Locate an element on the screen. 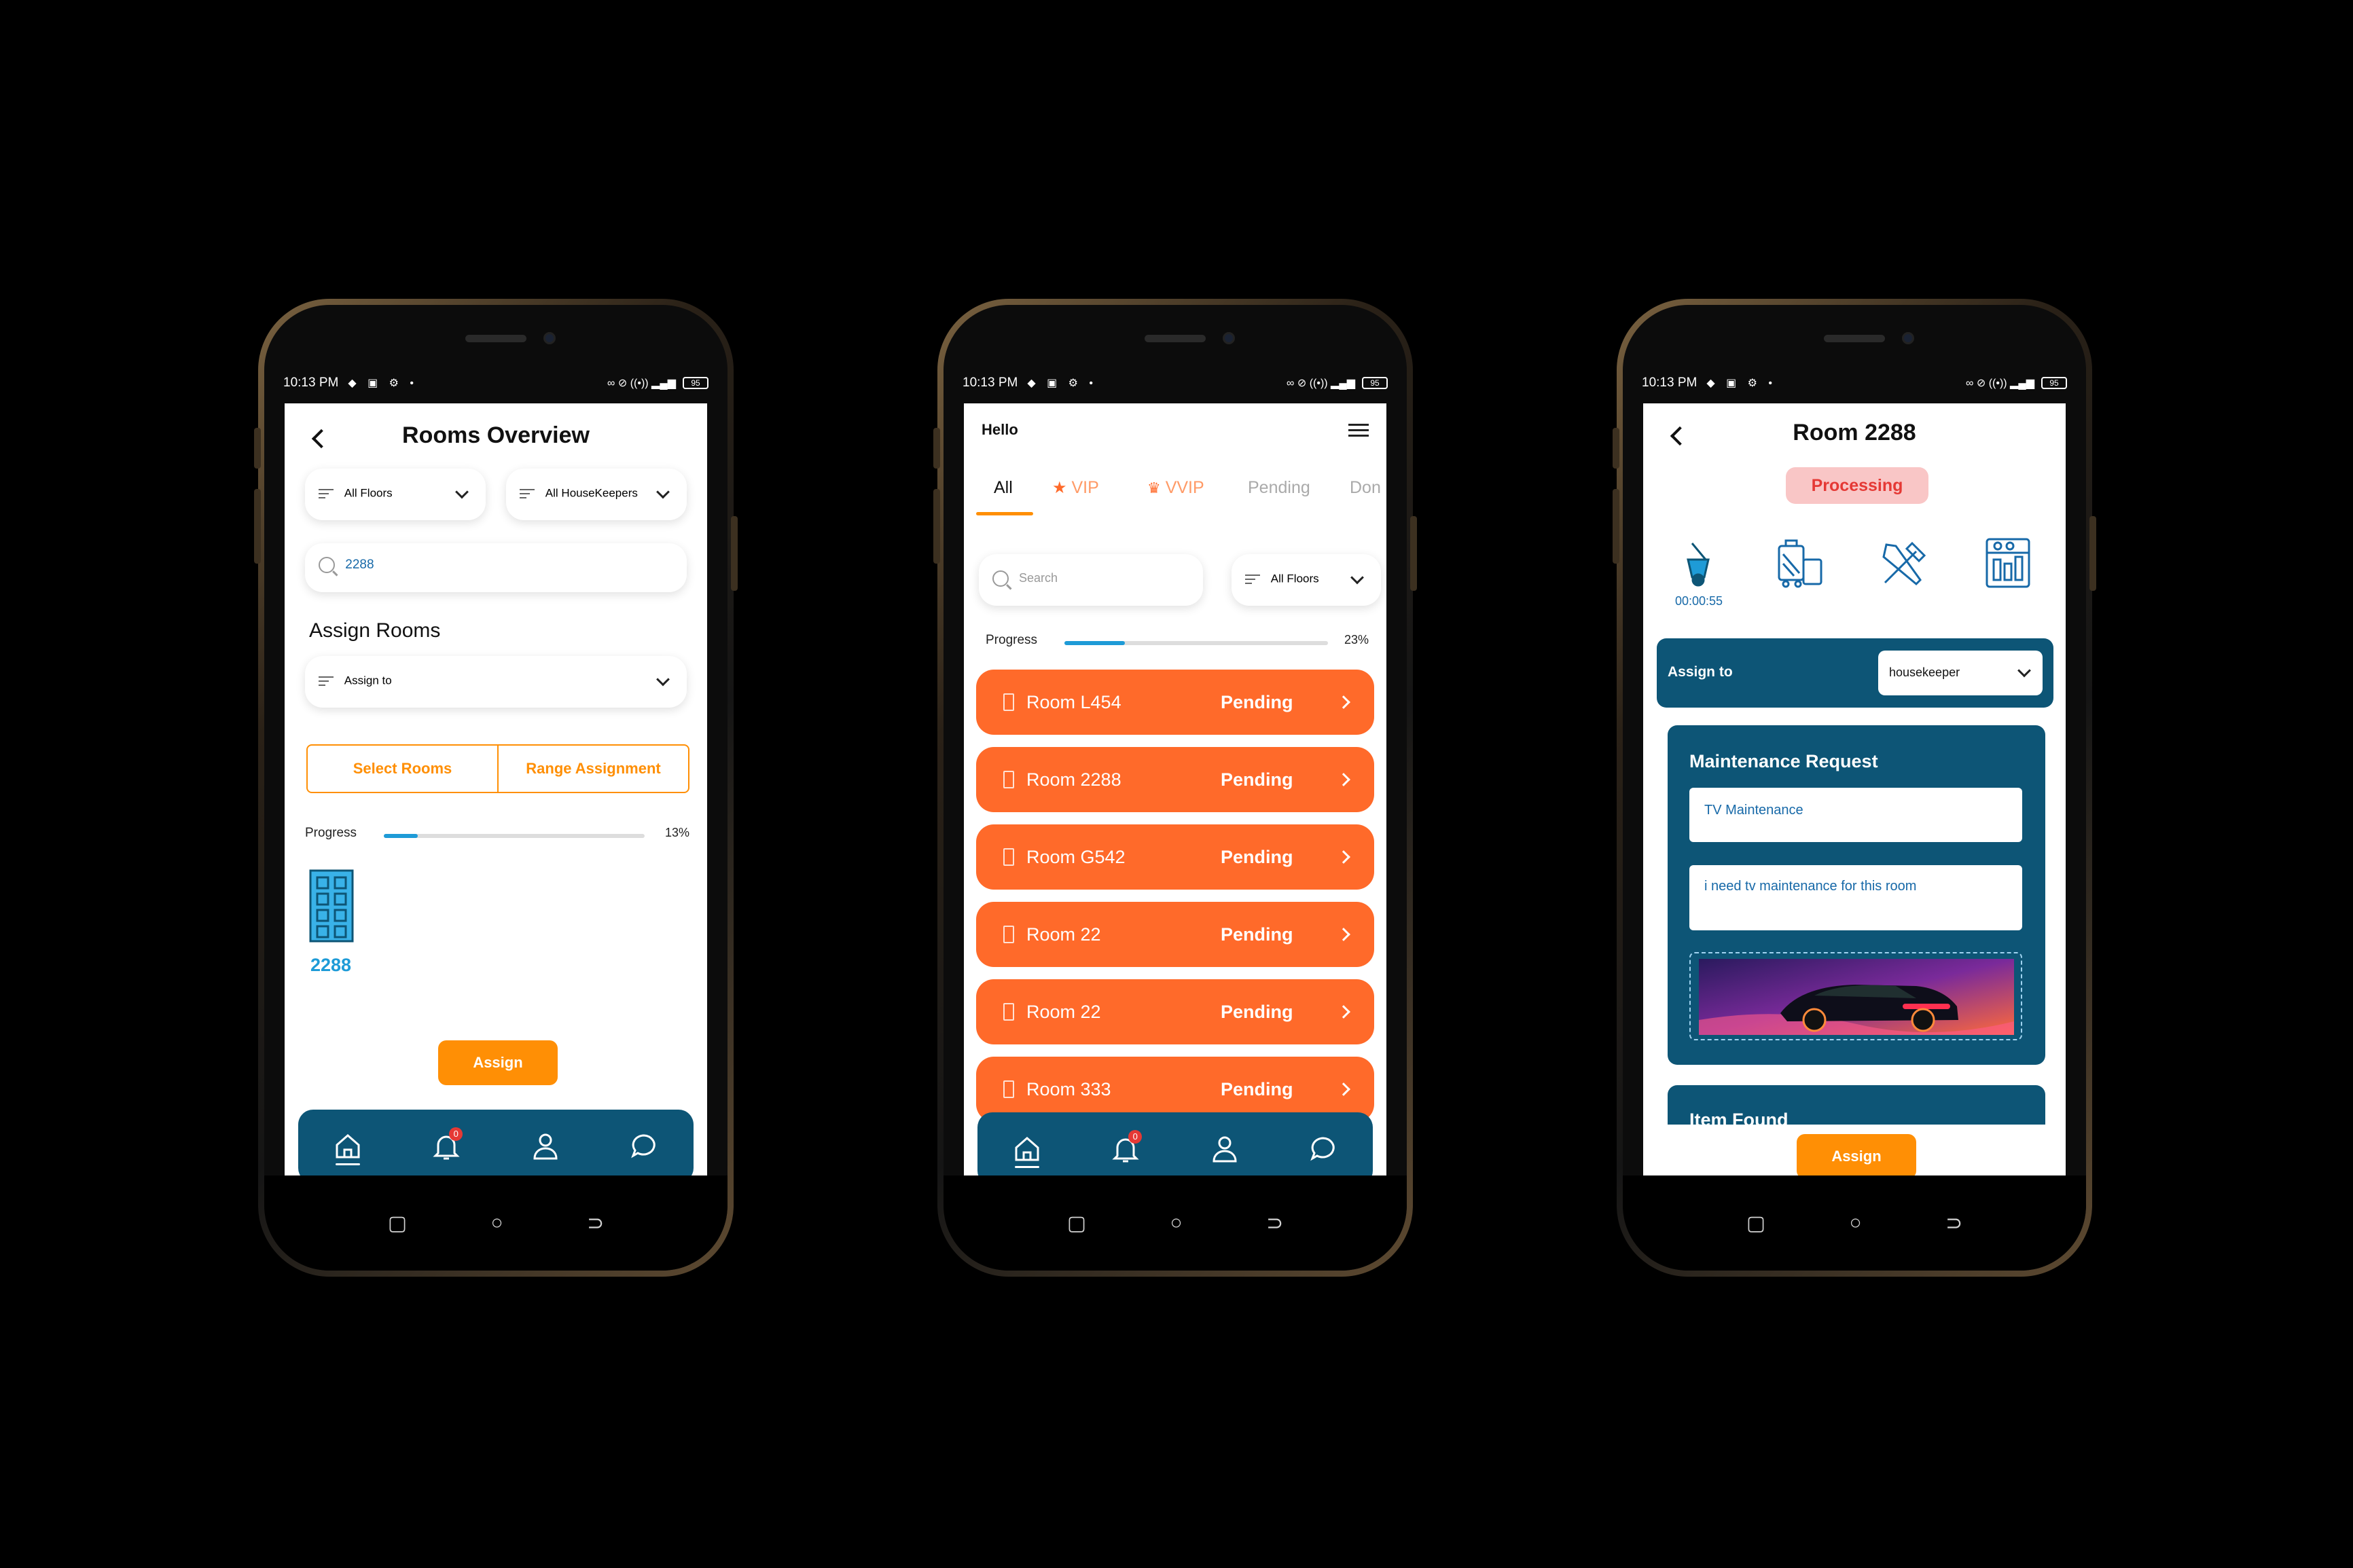 The image size is (2353, 1568). maintenance-subject-field: TV Maintenance is located at coordinates (1855, 815).